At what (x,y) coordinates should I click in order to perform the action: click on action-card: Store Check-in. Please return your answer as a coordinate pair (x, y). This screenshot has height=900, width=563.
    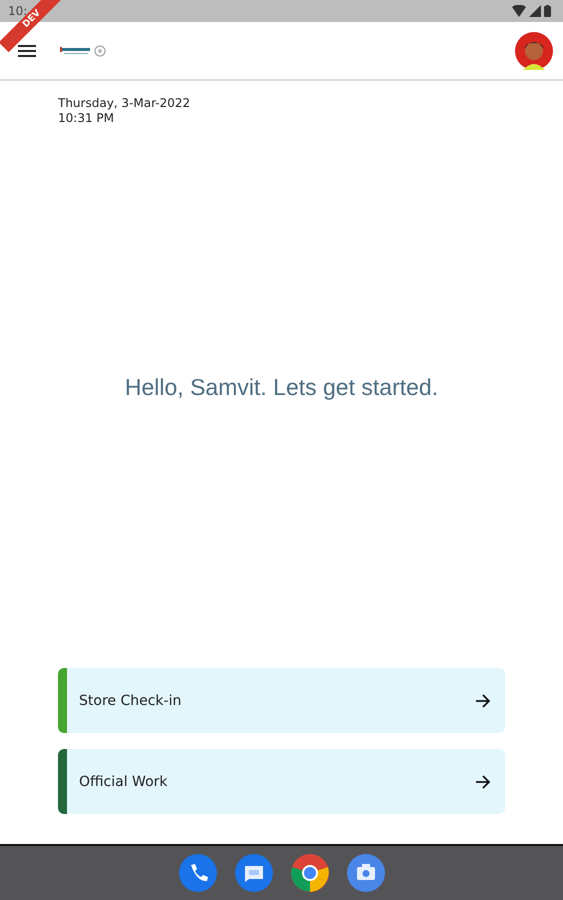
    Looking at the image, I should click on (281, 700).